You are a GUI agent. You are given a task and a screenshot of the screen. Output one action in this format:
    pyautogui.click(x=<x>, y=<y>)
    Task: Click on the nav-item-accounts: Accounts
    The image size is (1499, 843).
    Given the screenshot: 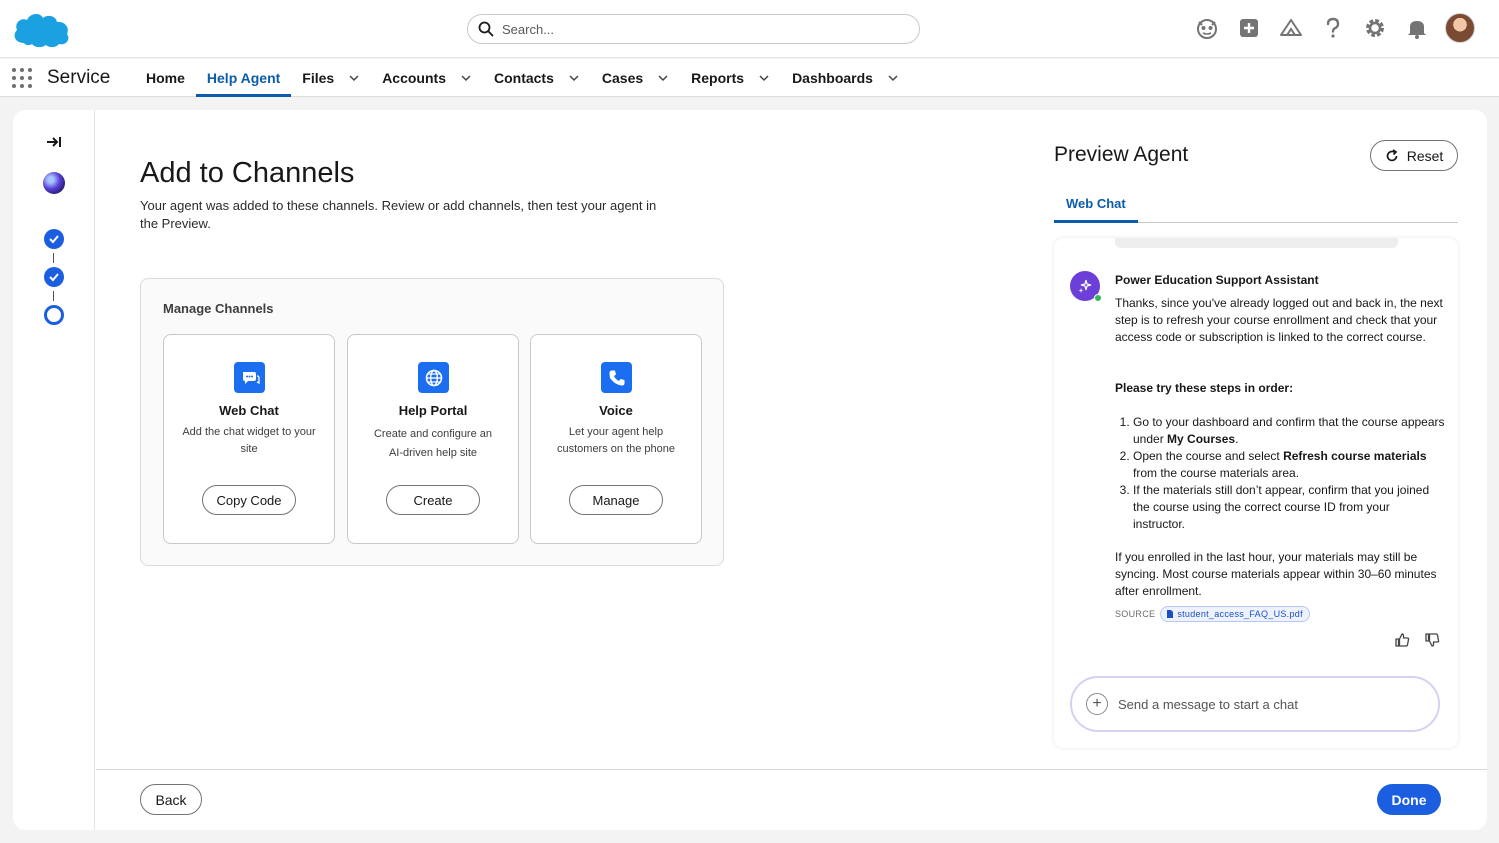 What is the action you would take?
    pyautogui.click(x=427, y=78)
    